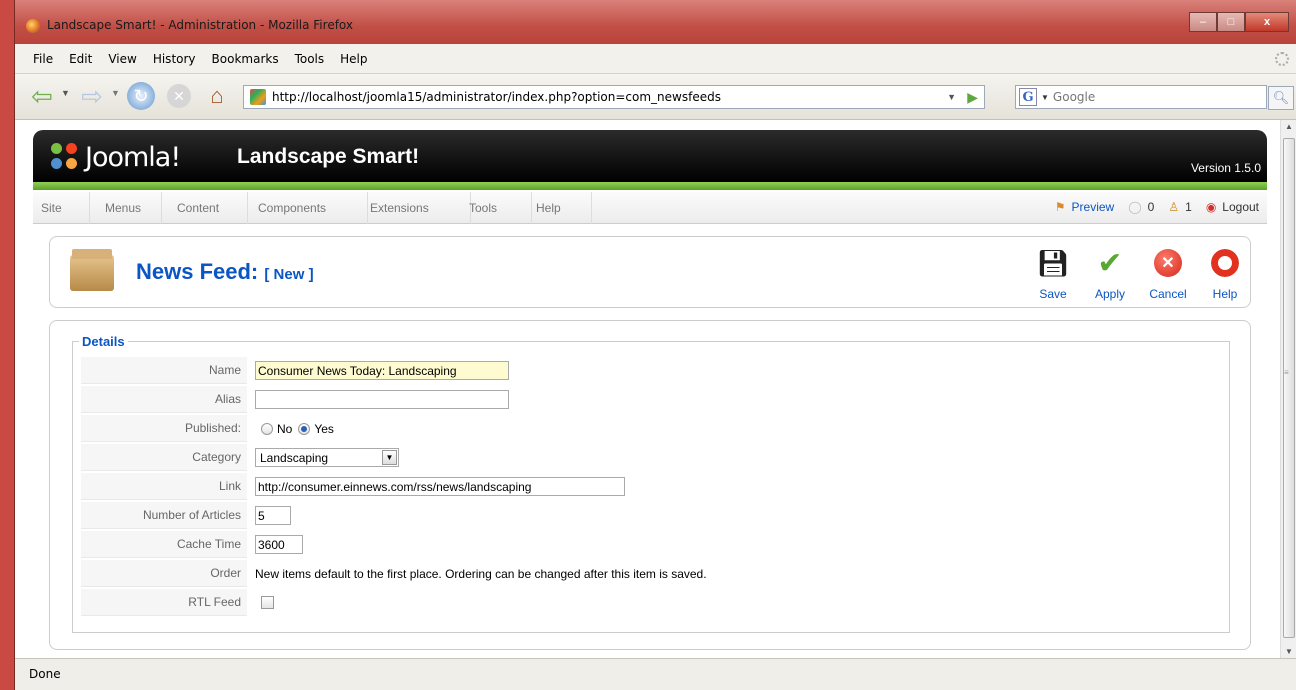  I want to click on help-button: Help, so click(1225, 274).